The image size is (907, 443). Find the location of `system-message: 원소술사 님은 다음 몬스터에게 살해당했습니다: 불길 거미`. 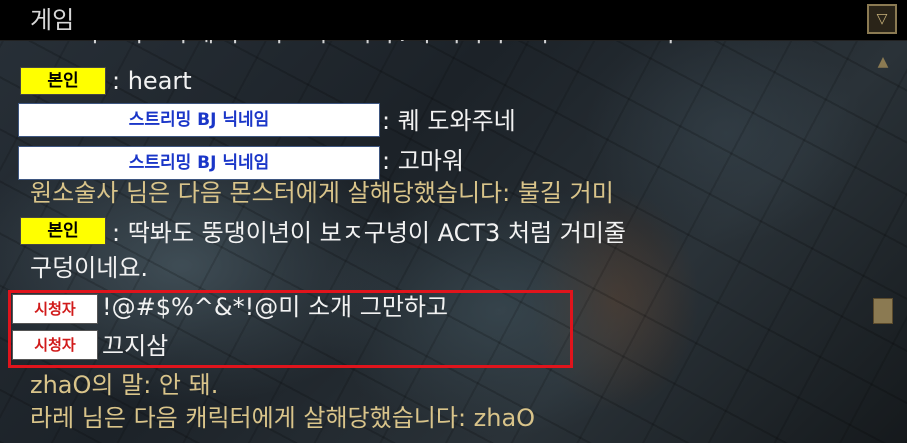

system-message: 원소술사 님은 다음 몬스터에게 살해당했습니다: 불길 거미 is located at coordinates (322, 193).